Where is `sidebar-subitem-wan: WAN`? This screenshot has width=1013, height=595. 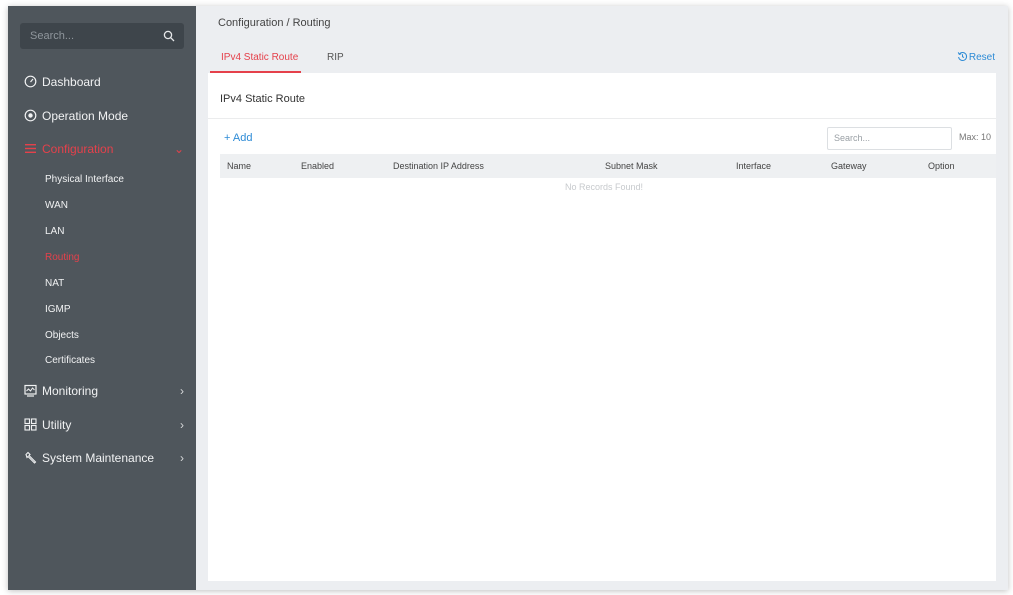 sidebar-subitem-wan: WAN is located at coordinates (102, 206).